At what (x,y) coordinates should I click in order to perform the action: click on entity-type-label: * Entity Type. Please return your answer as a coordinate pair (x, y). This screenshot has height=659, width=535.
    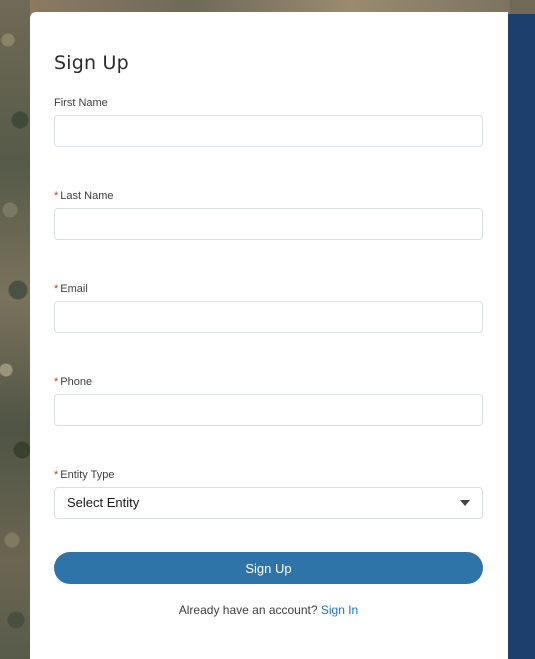
    Looking at the image, I should click on (84, 475).